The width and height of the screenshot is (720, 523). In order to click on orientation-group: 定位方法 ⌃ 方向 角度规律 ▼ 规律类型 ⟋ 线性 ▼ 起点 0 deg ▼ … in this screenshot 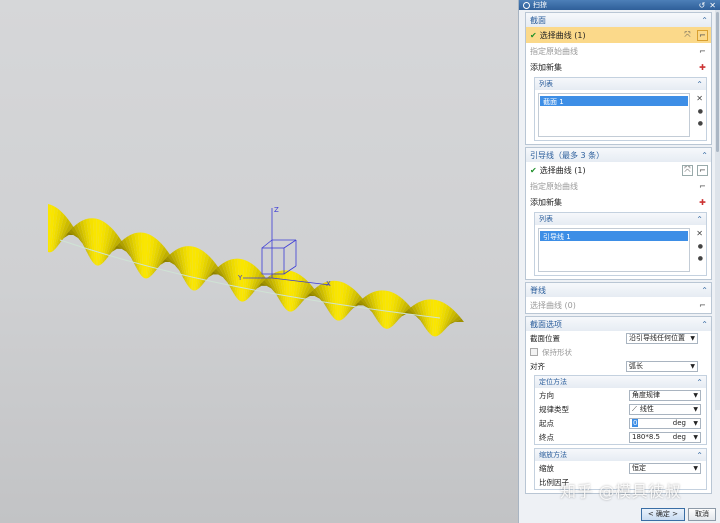, I will do `click(620, 410)`.